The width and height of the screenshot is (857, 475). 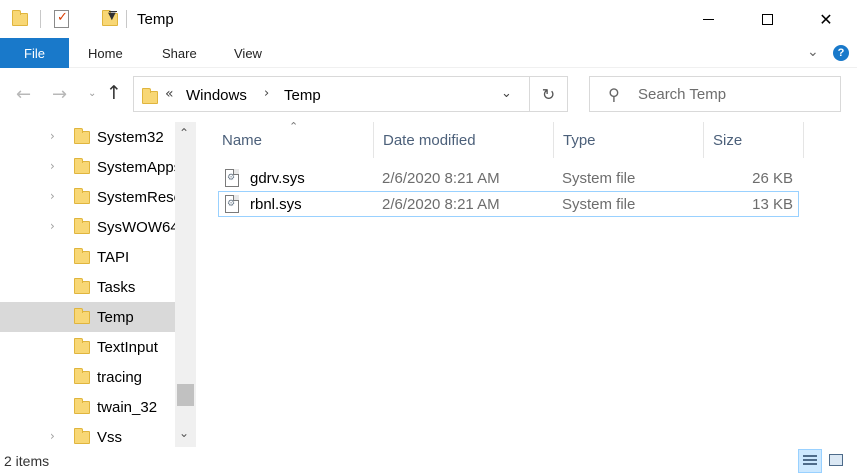 I want to click on column-size: Size, so click(x=754, y=140).